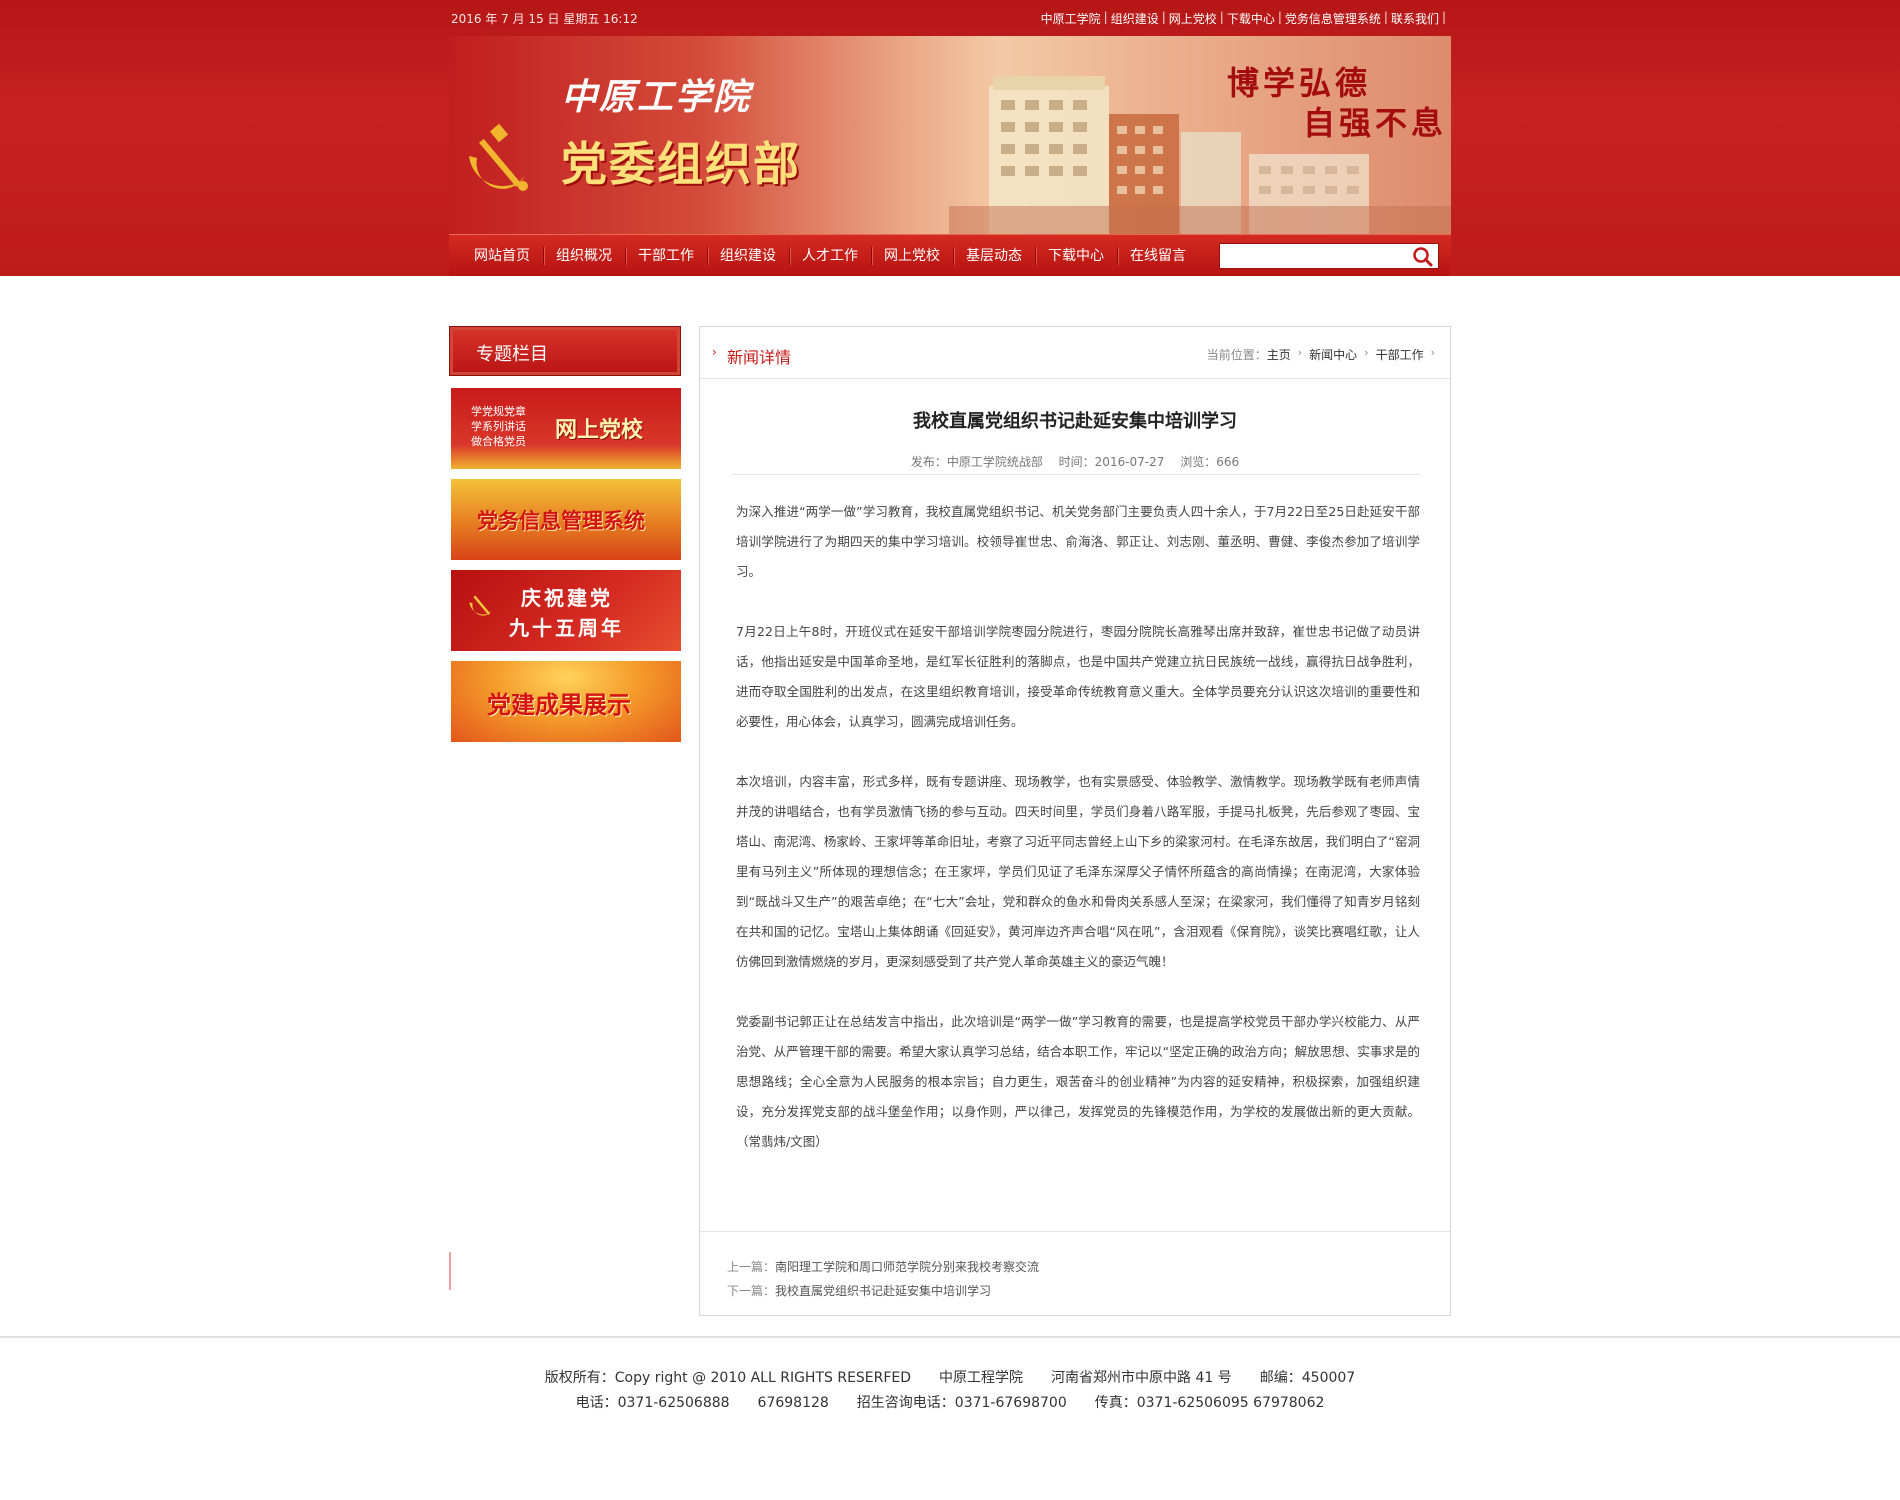 The image size is (1900, 1500). I want to click on sidebar-title: 专题栏目, so click(512, 354).